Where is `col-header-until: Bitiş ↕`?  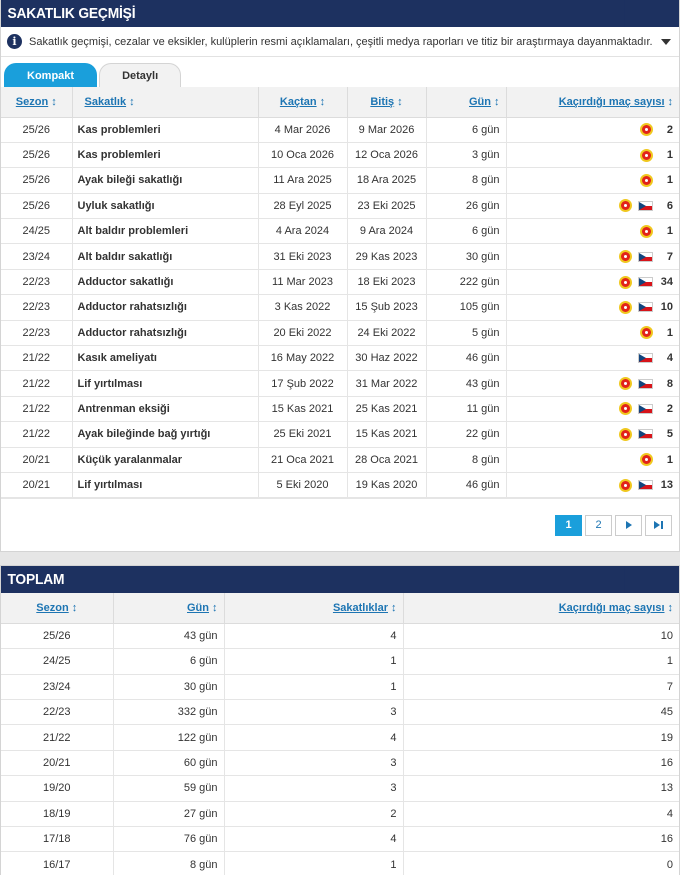 col-header-until: Bitiş ↕ is located at coordinates (387, 102).